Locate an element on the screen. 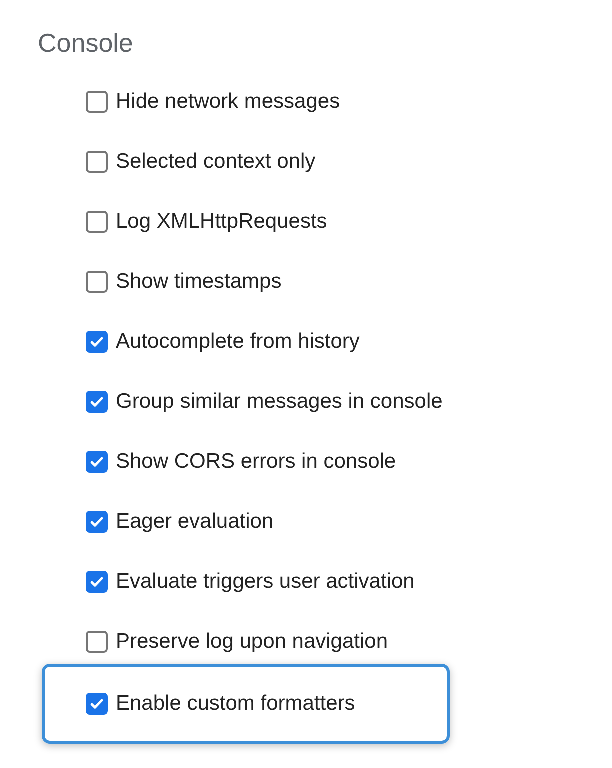 The height and width of the screenshot is (768, 612). option-label: Enable custom formatters is located at coordinates (236, 704).